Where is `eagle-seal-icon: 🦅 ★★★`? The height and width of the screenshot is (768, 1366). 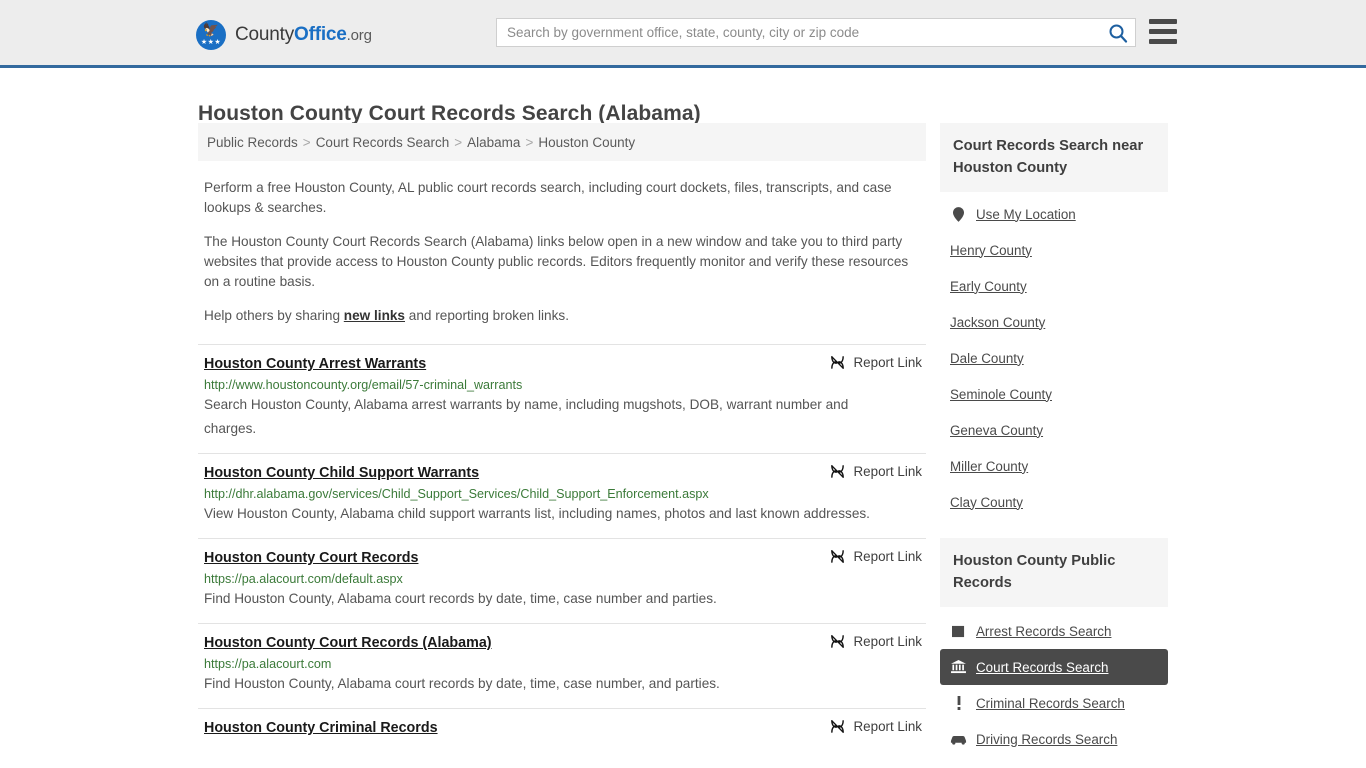
eagle-seal-icon: 🦅 ★★★ is located at coordinates (211, 35).